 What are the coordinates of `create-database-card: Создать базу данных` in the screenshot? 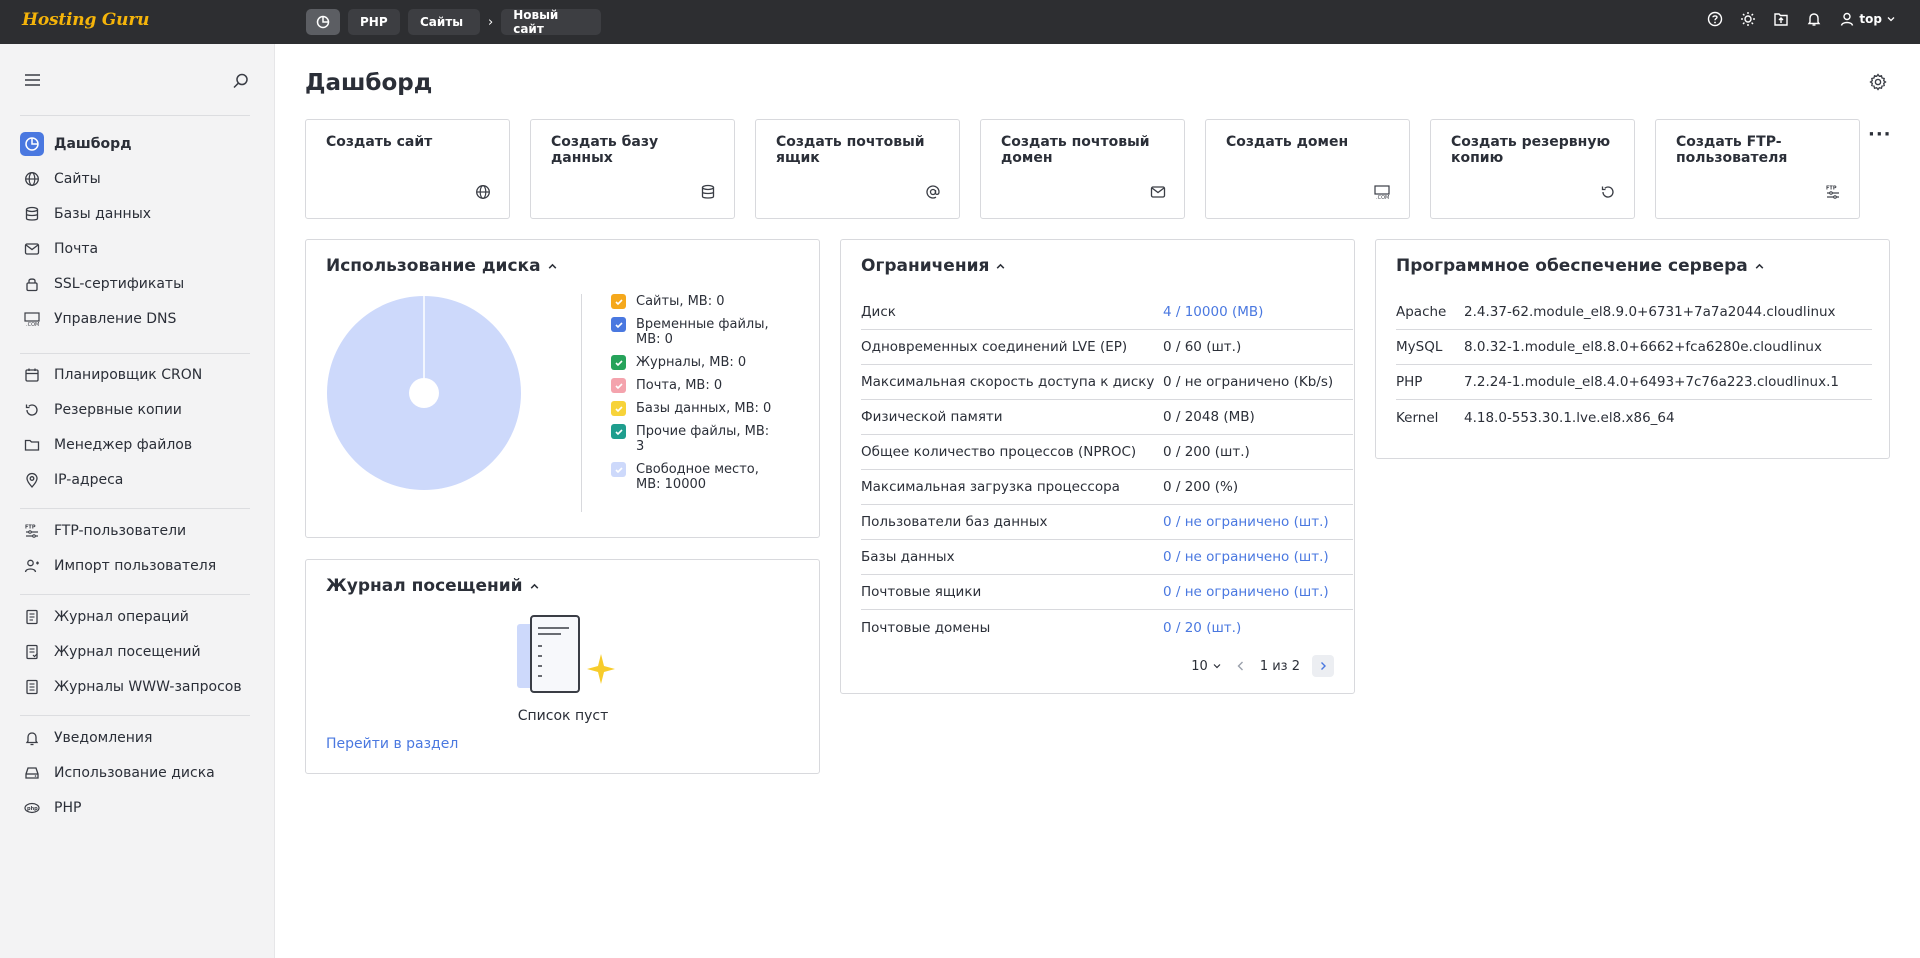 It's located at (632, 169).